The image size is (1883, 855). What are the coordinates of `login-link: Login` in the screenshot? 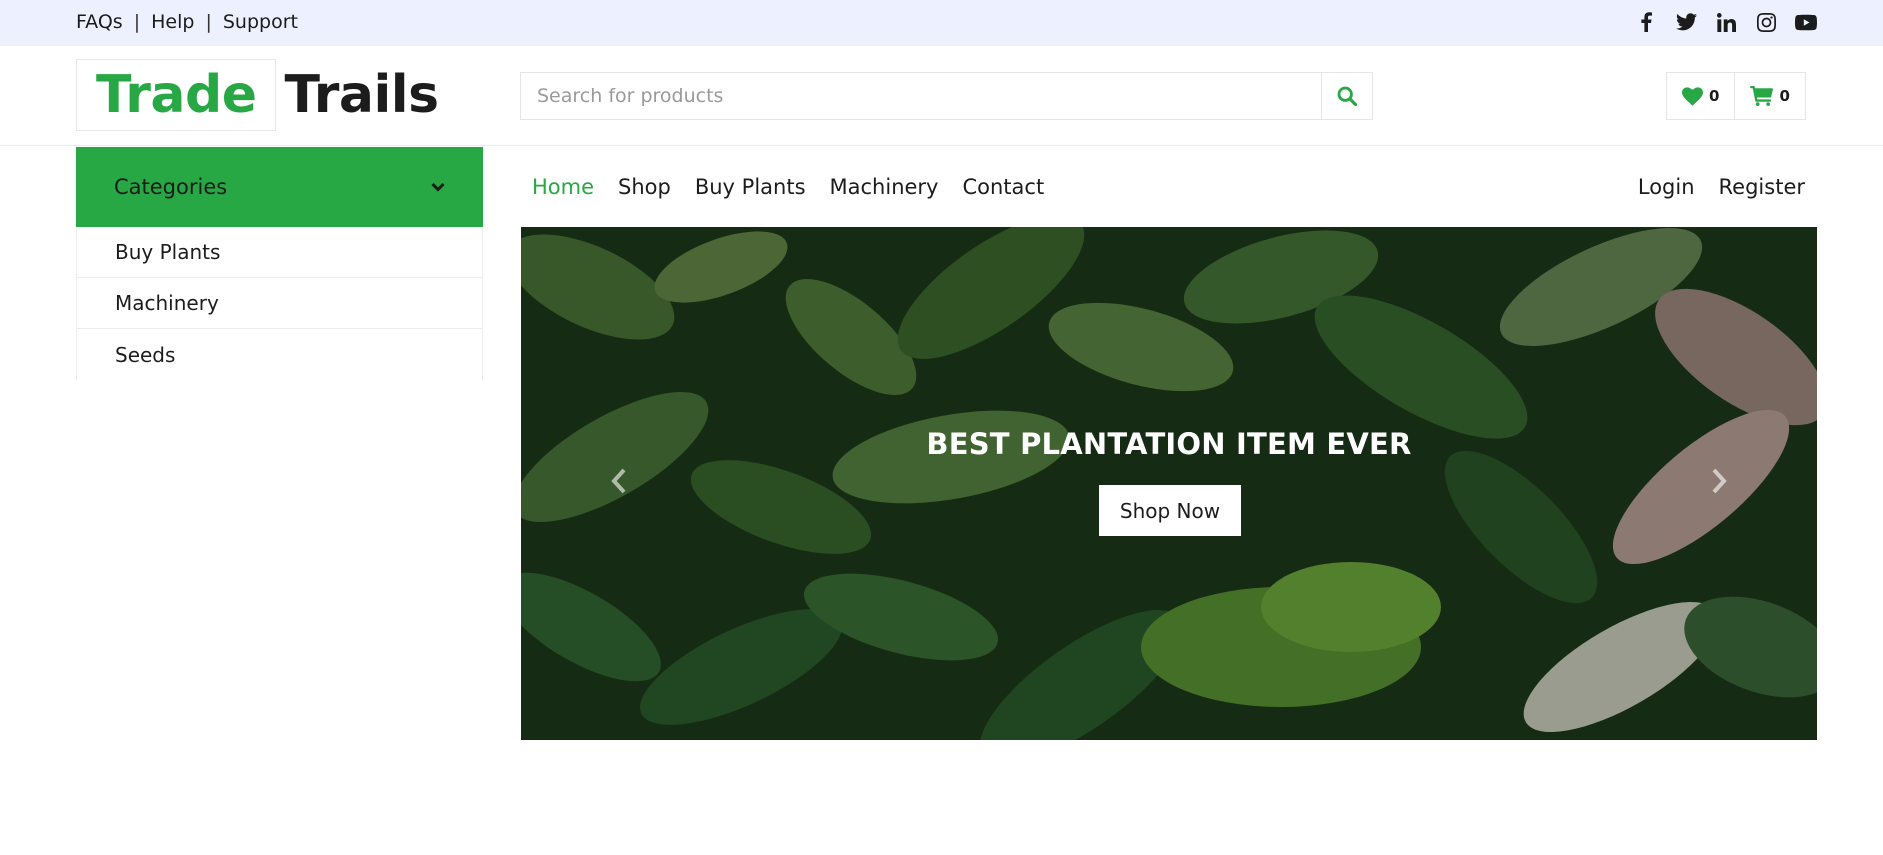 It's located at (1666, 187).